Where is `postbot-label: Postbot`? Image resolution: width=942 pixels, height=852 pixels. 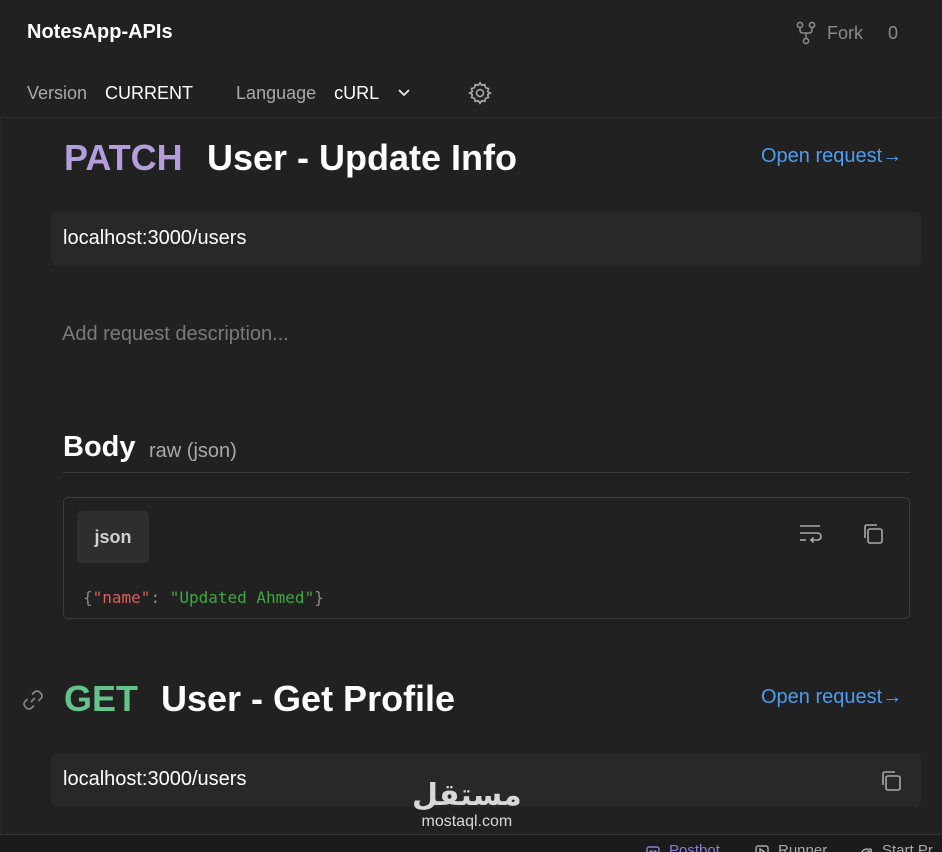
postbot-label: Postbot is located at coordinates (694, 847).